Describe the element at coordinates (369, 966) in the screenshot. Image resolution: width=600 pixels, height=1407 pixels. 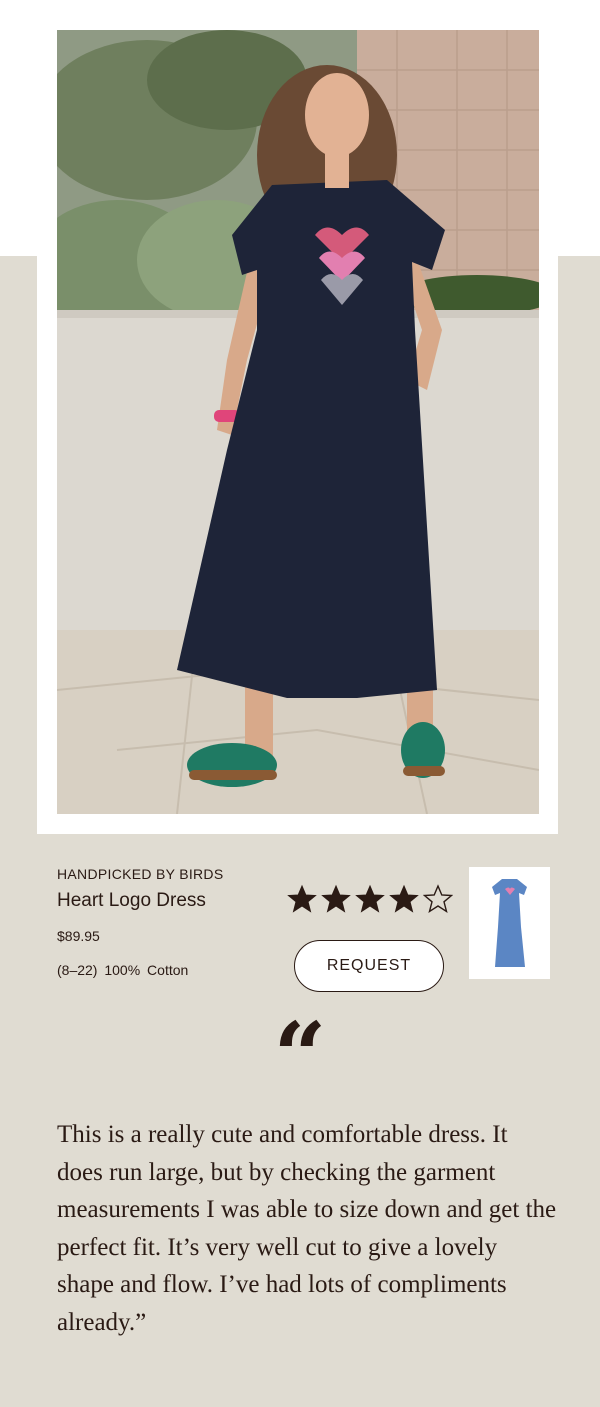
I see `request-button: REQUEST` at that location.